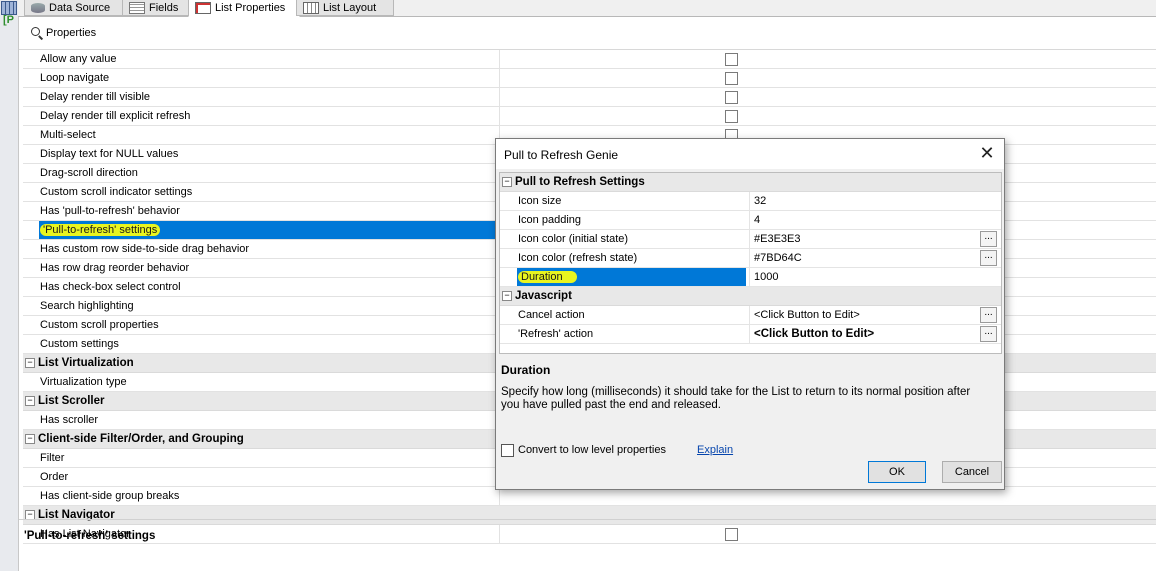 The height and width of the screenshot is (571, 1156). What do you see at coordinates (987, 153) in the screenshot?
I see `close-icon: ✕` at bounding box center [987, 153].